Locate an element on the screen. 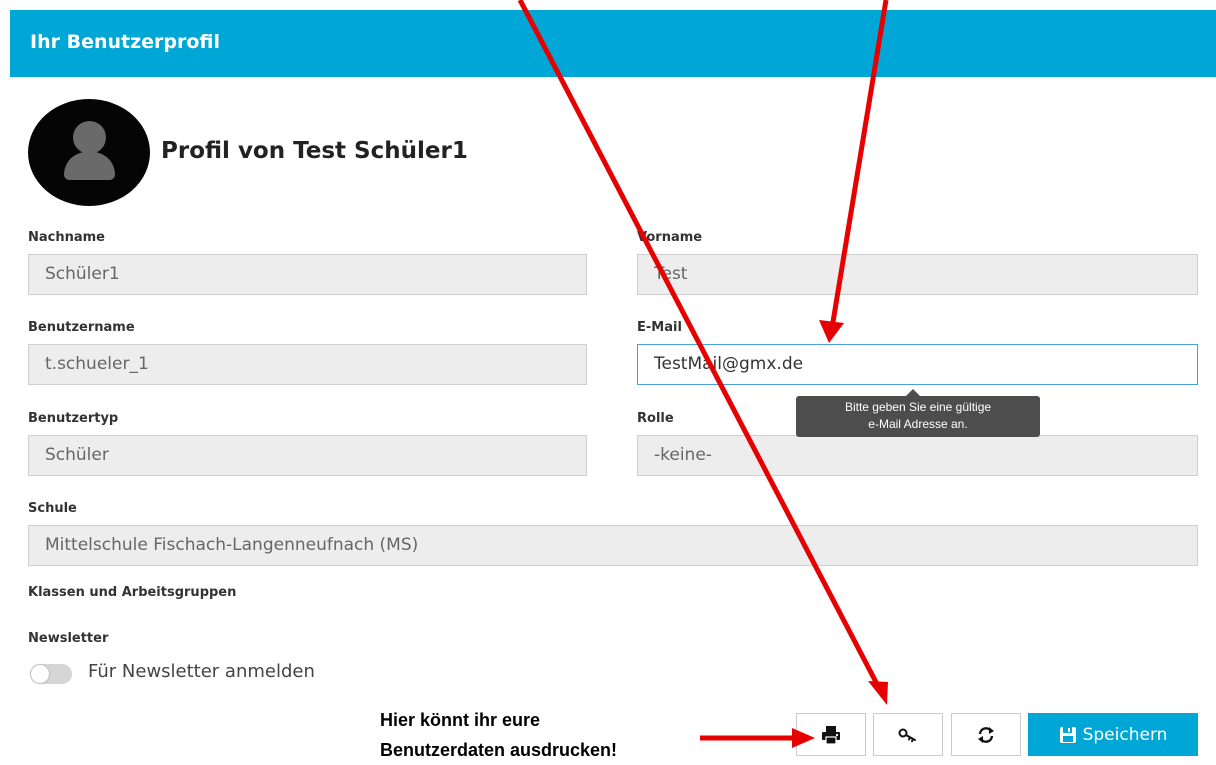  floppy-disk-icon is located at coordinates (1068, 735).